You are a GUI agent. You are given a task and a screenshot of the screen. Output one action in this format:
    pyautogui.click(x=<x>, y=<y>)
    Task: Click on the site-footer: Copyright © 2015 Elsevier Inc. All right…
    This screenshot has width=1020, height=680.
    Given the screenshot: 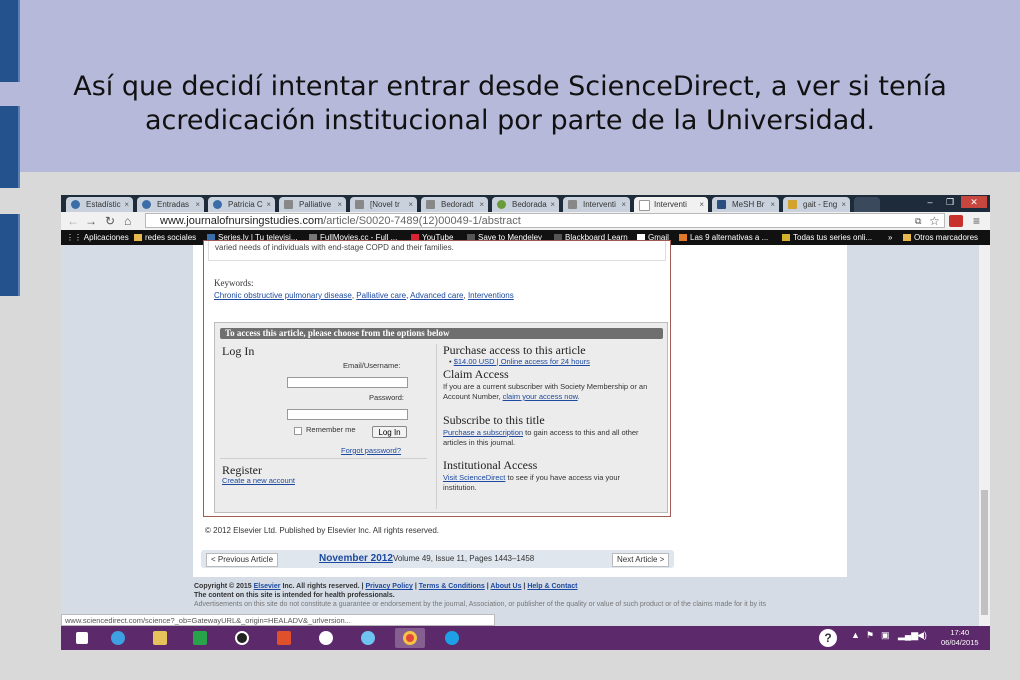 What is the action you would take?
    pyautogui.click(x=519, y=595)
    